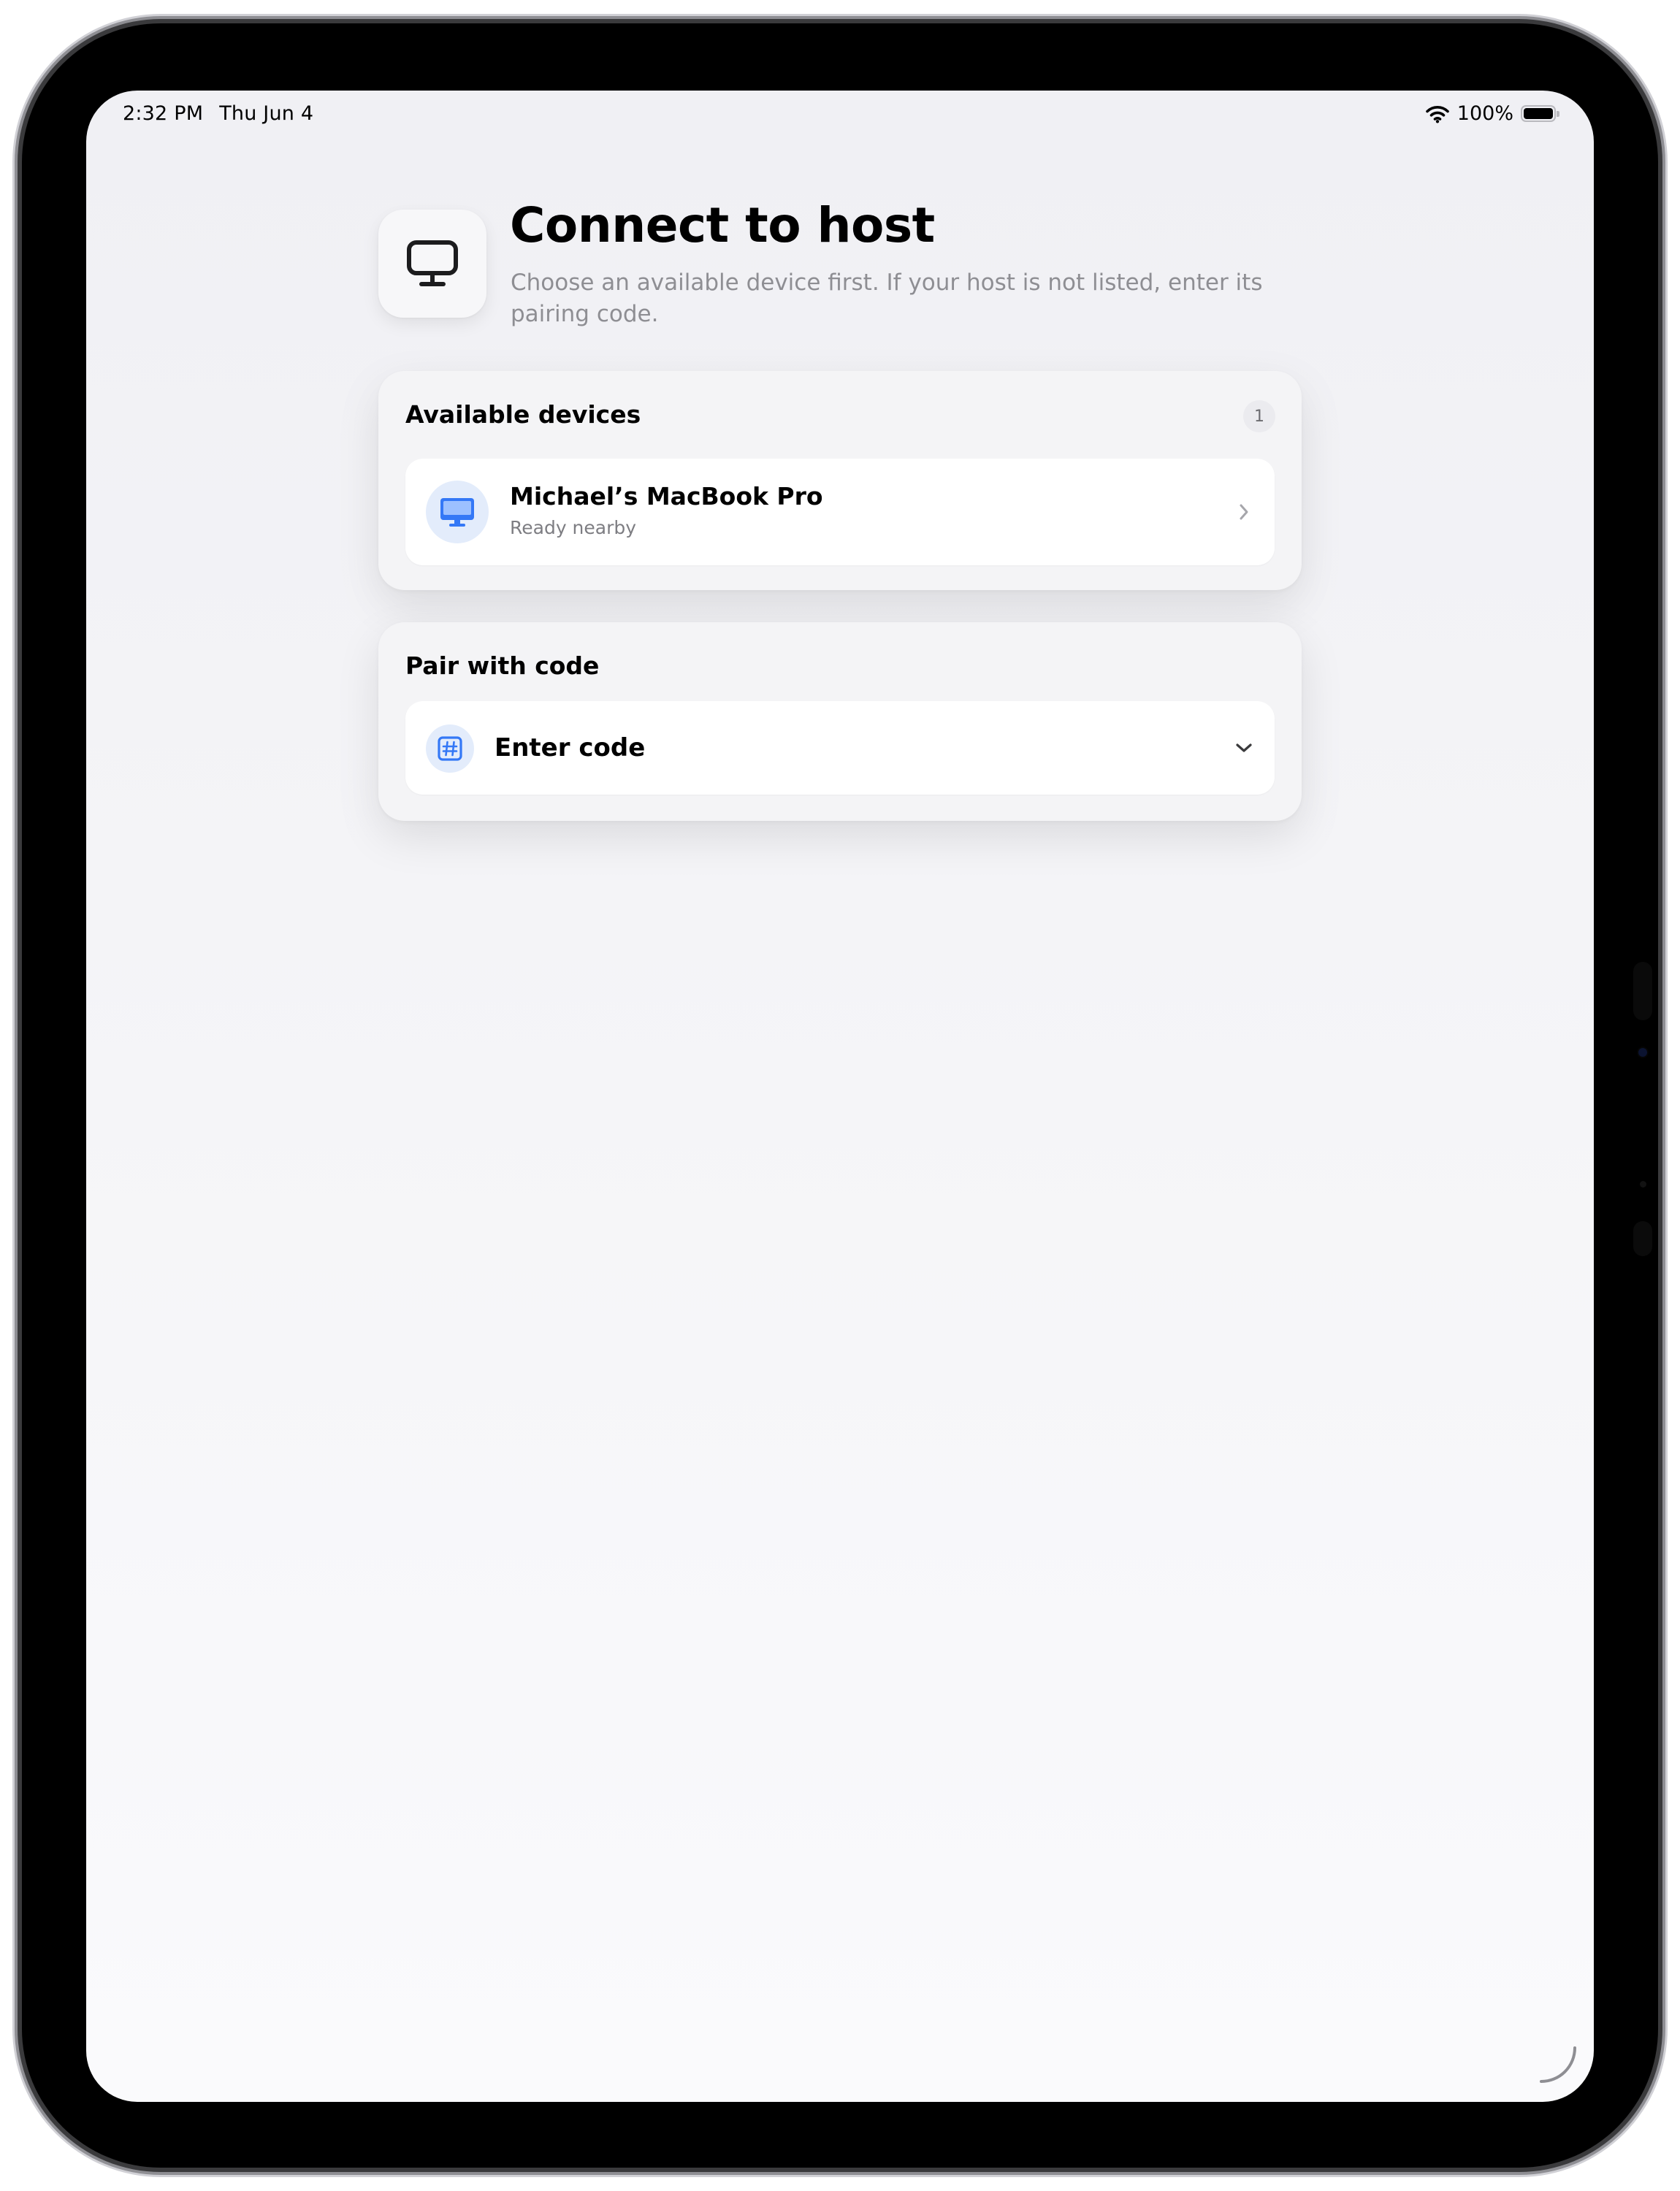 Image resolution: width=1680 pixels, height=2191 pixels. Describe the element at coordinates (1244, 747) in the screenshot. I see `chevron-down-icon` at that location.